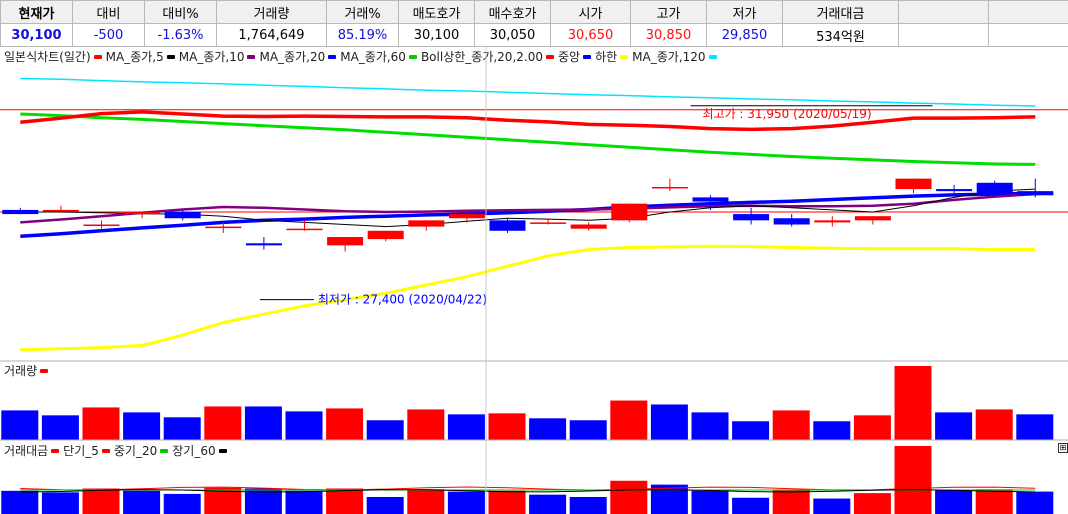  I want to click on quote-header-cell: 시가, so click(590, 12).